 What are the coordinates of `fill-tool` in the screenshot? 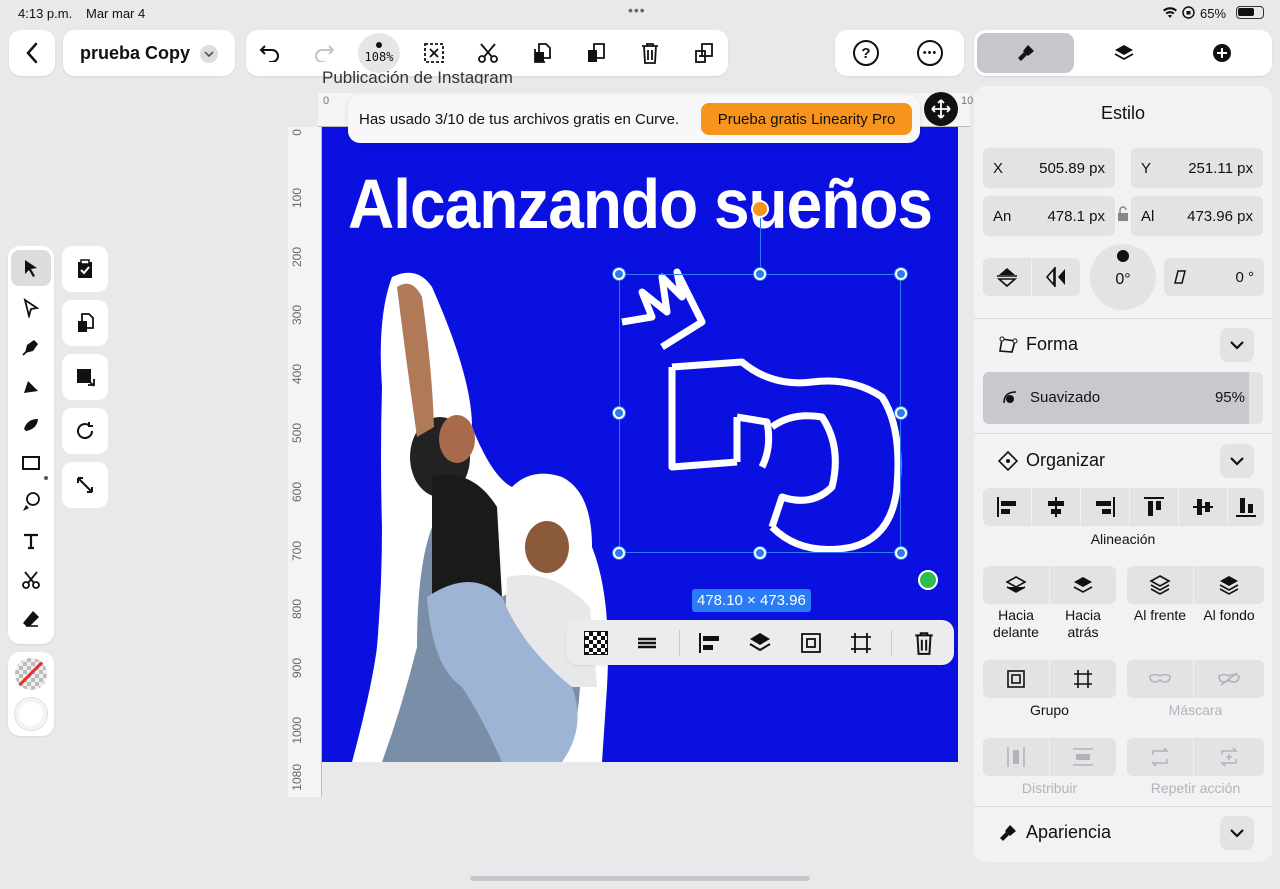 It's located at (31, 502).